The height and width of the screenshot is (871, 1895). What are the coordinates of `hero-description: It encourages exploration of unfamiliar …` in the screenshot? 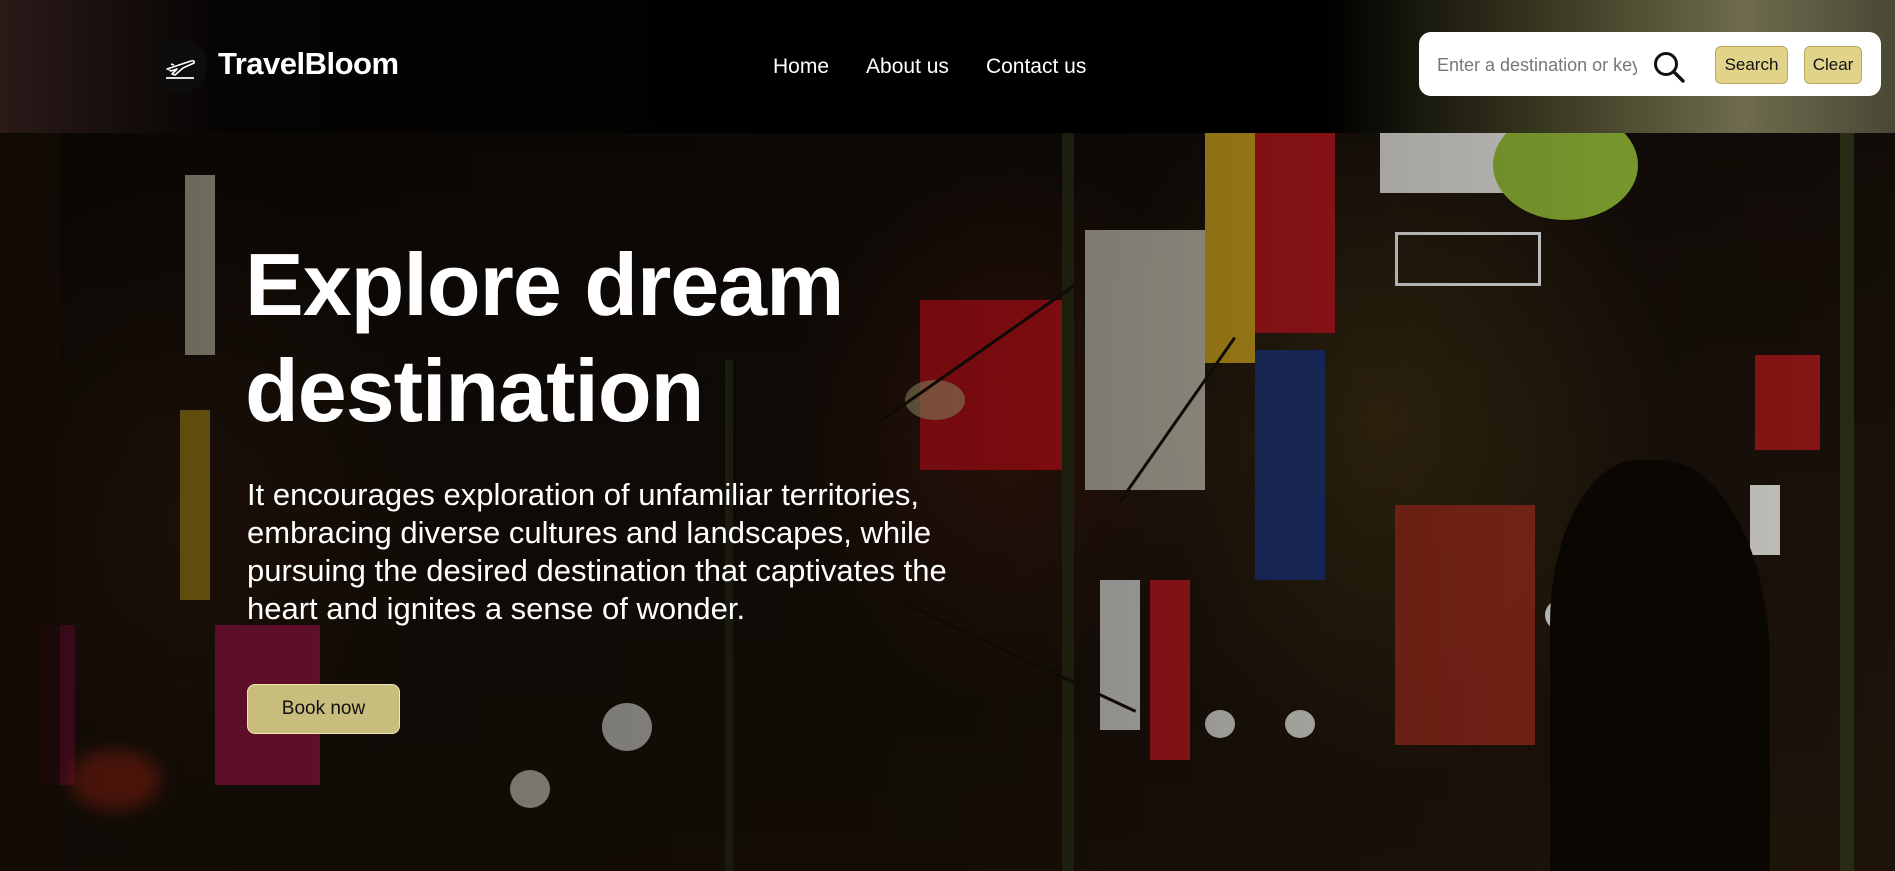 It's located at (597, 551).